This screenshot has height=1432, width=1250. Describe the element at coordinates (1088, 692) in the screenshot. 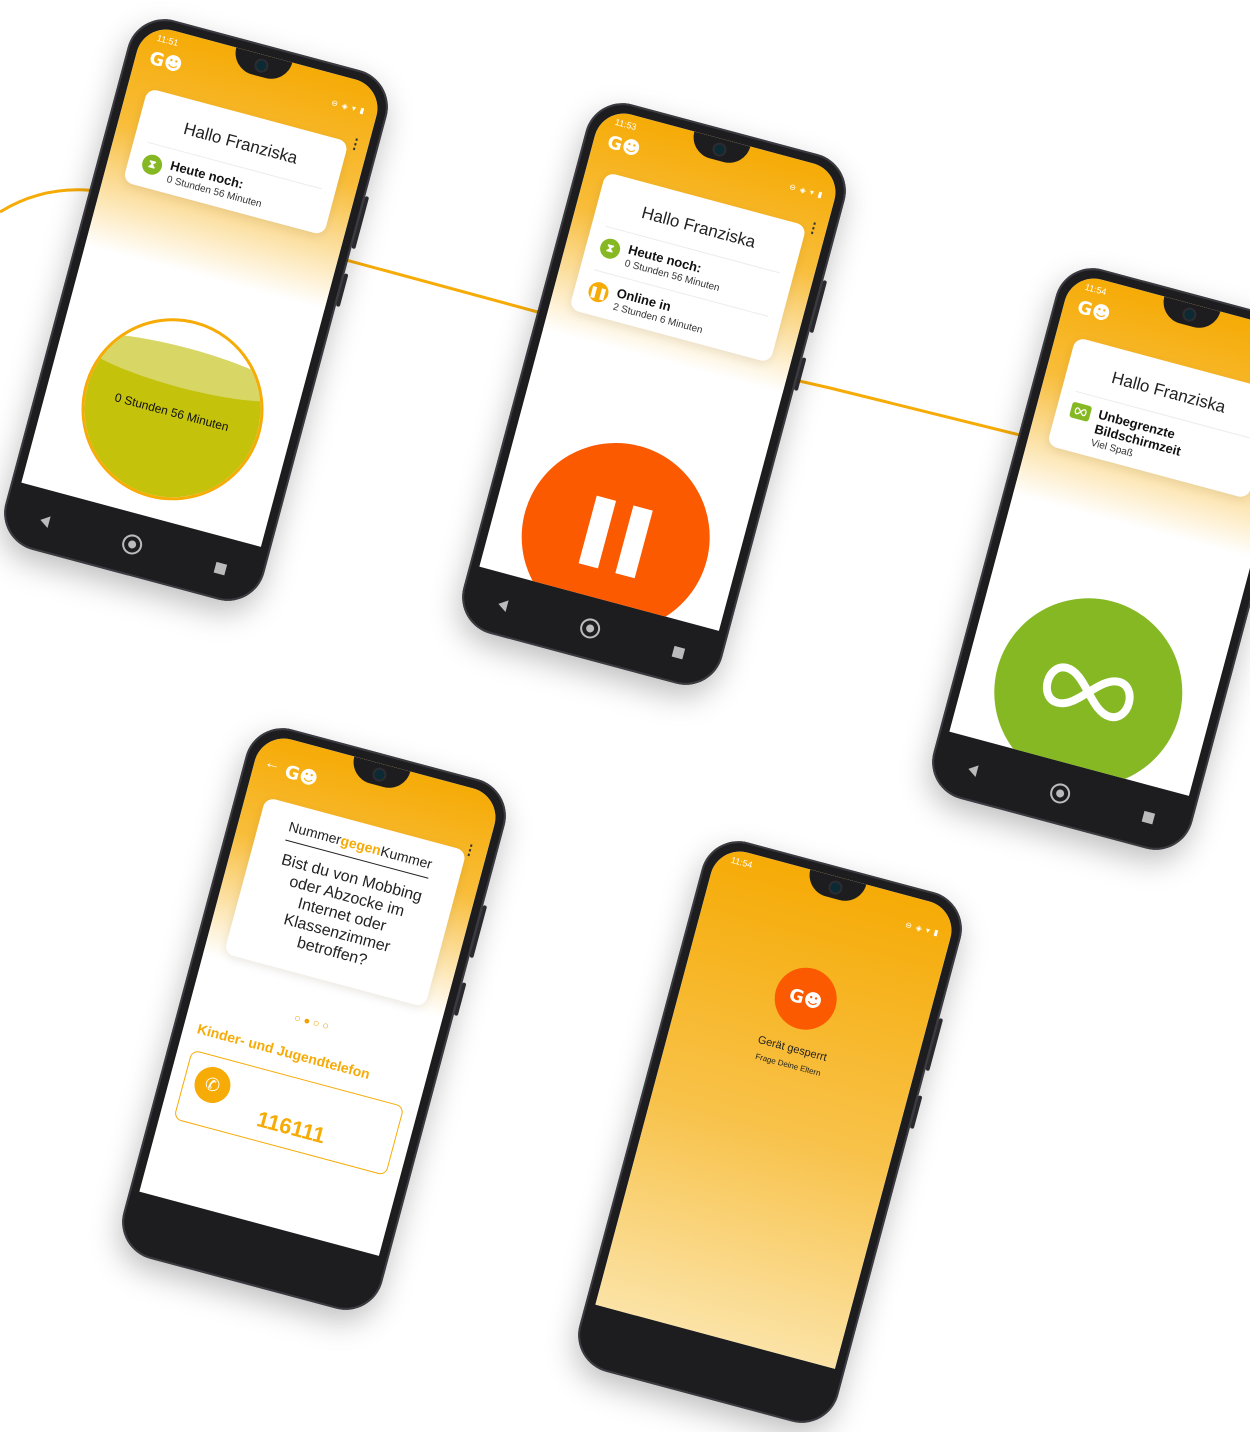

I see `infinity-icon` at that location.